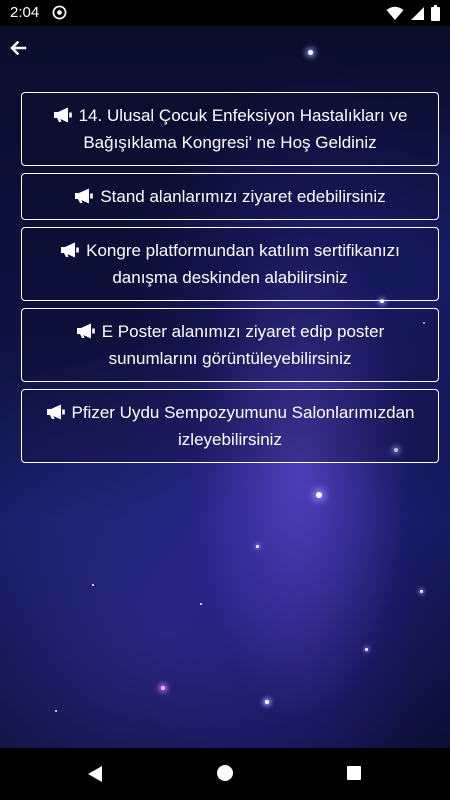  What do you see at coordinates (417, 13) in the screenshot?
I see `cellular-icon` at bounding box center [417, 13].